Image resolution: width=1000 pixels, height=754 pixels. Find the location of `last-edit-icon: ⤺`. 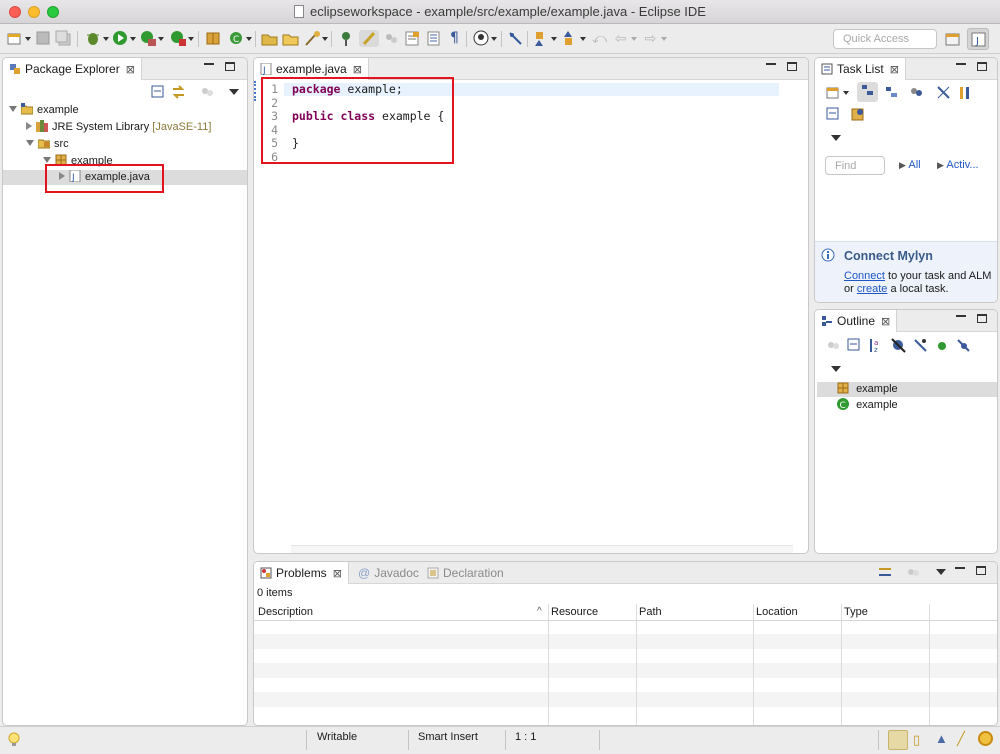

last-edit-icon: ⤺ is located at coordinates (599, 38).